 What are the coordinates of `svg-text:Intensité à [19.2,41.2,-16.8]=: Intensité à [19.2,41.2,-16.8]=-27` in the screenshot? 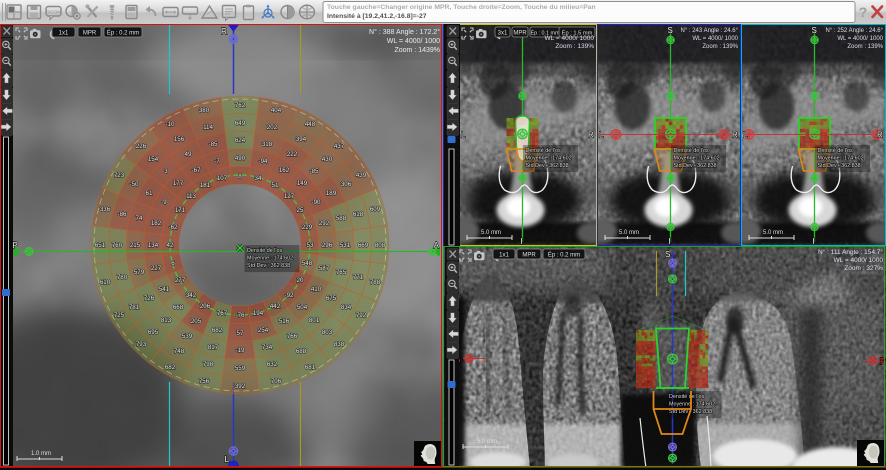 It's located at (377, 16).